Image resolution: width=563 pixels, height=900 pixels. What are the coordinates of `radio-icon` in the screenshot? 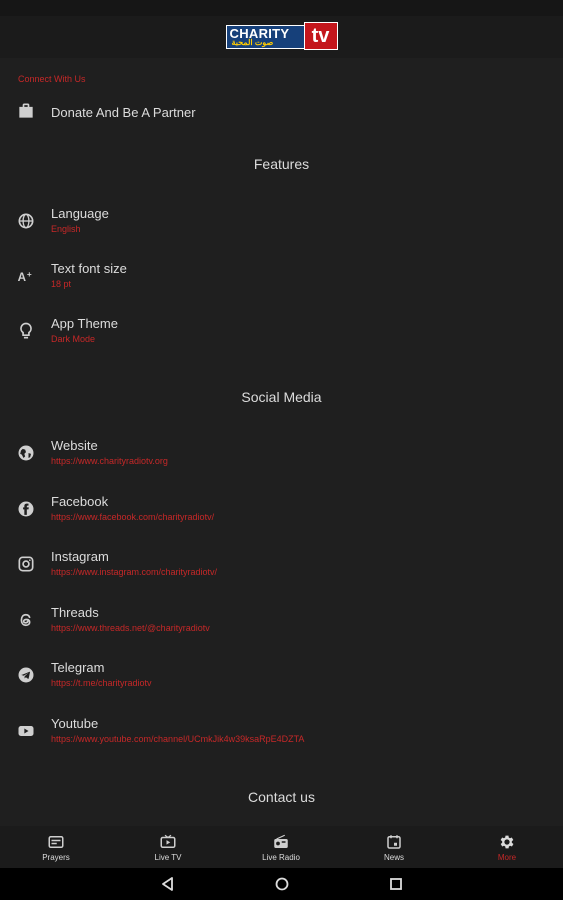 It's located at (281, 841).